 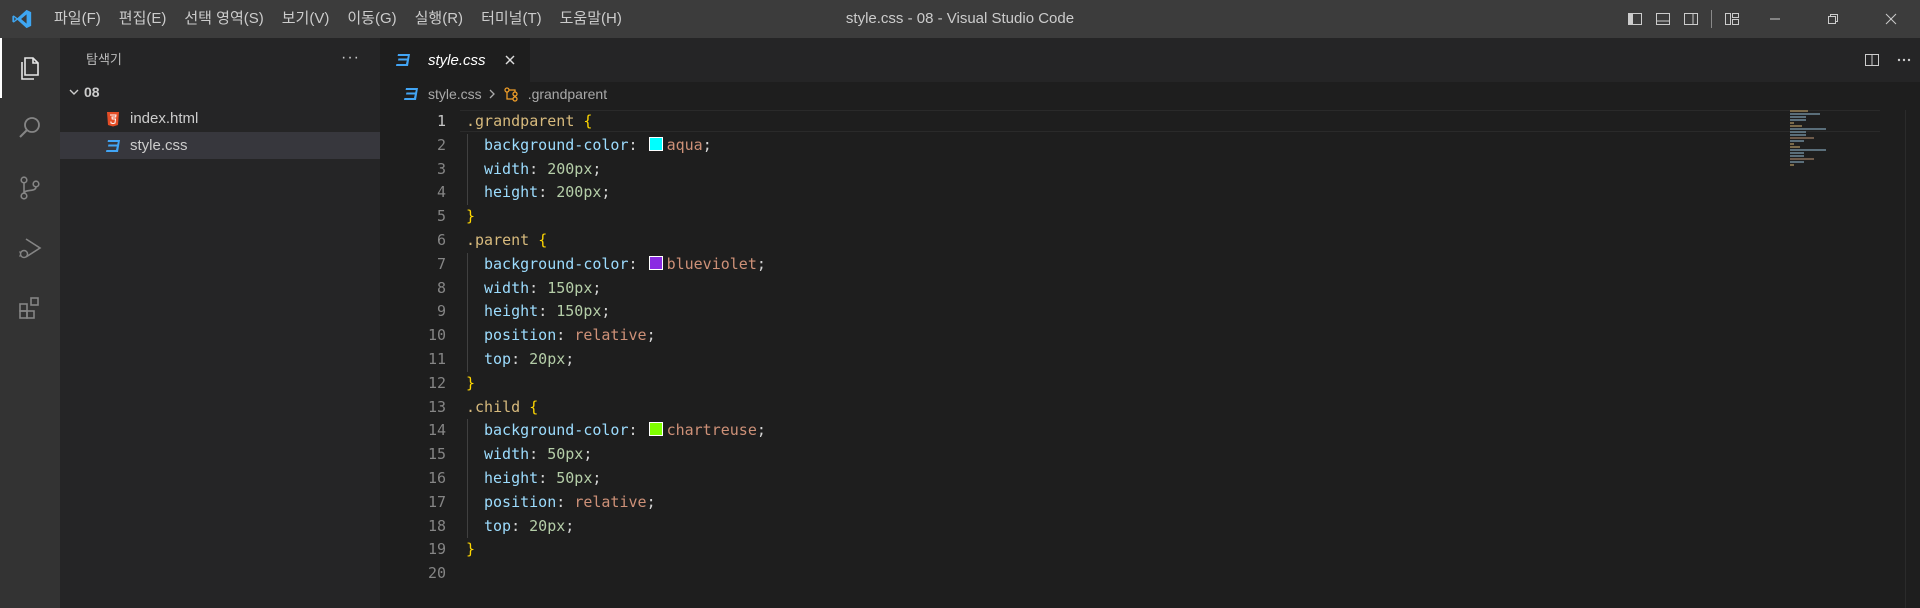 I want to click on line-number: 8, so click(x=441, y=287).